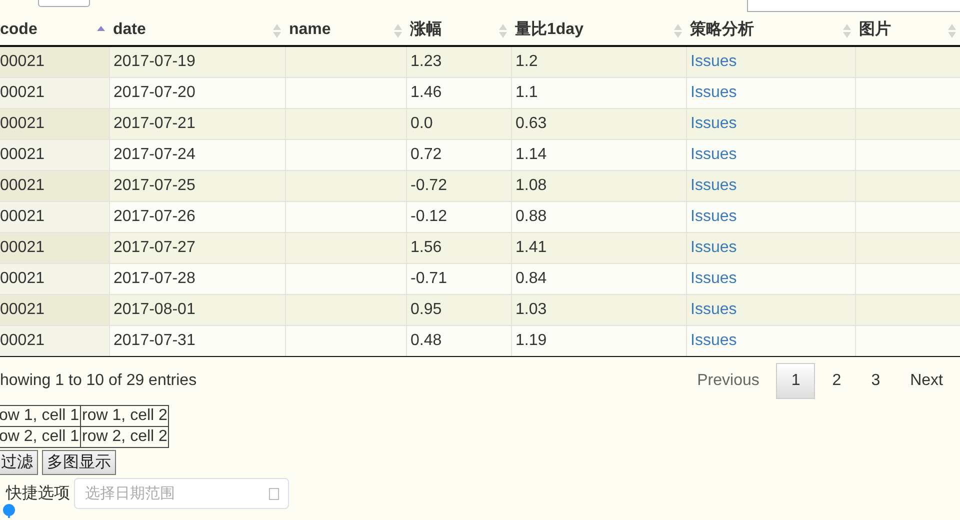  I want to click on action-button: 多图显示, so click(79, 462).